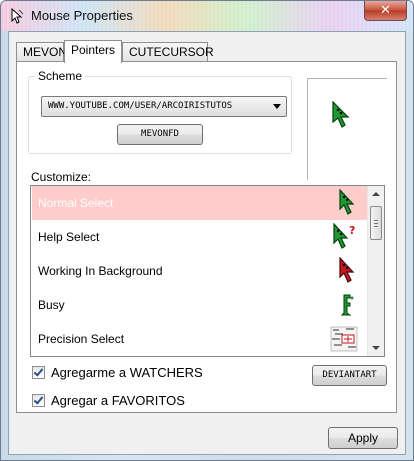  I want to click on cursor-preview, so click(347, 129).